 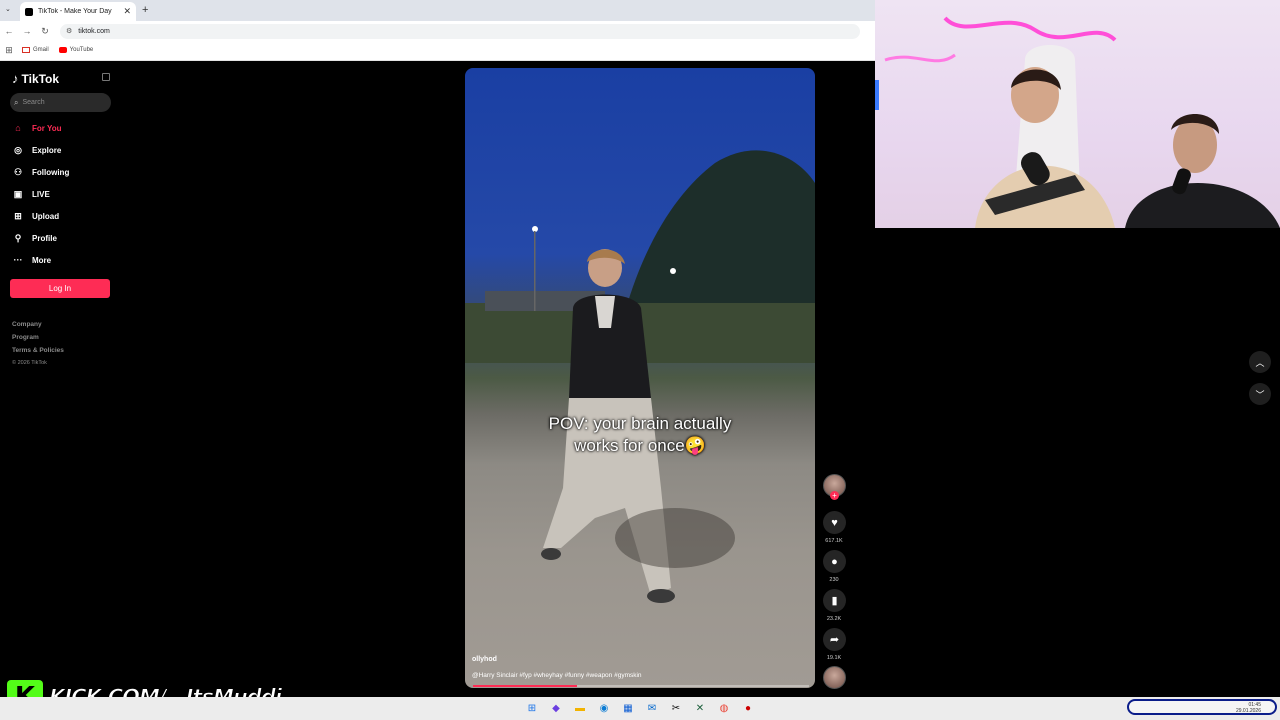 I want to click on copilot-icon: ◆, so click(x=556, y=709).